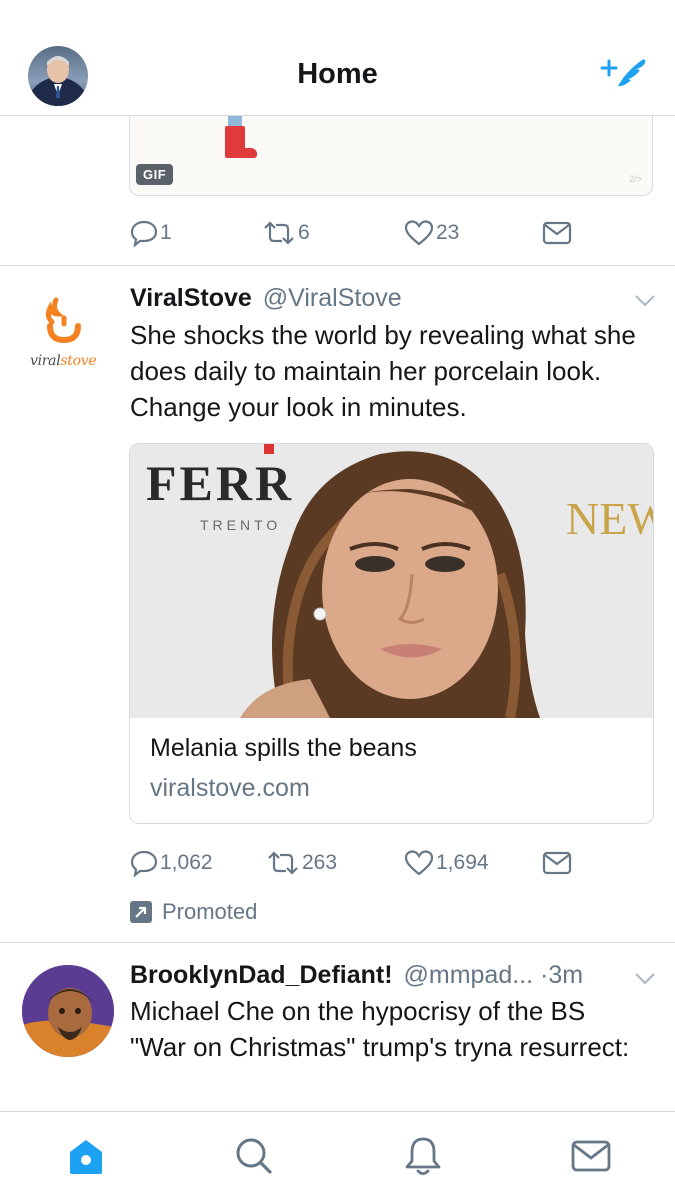 The width and height of the screenshot is (675, 1200). What do you see at coordinates (191, 298) in the screenshot?
I see `author-name: ViralStove` at bounding box center [191, 298].